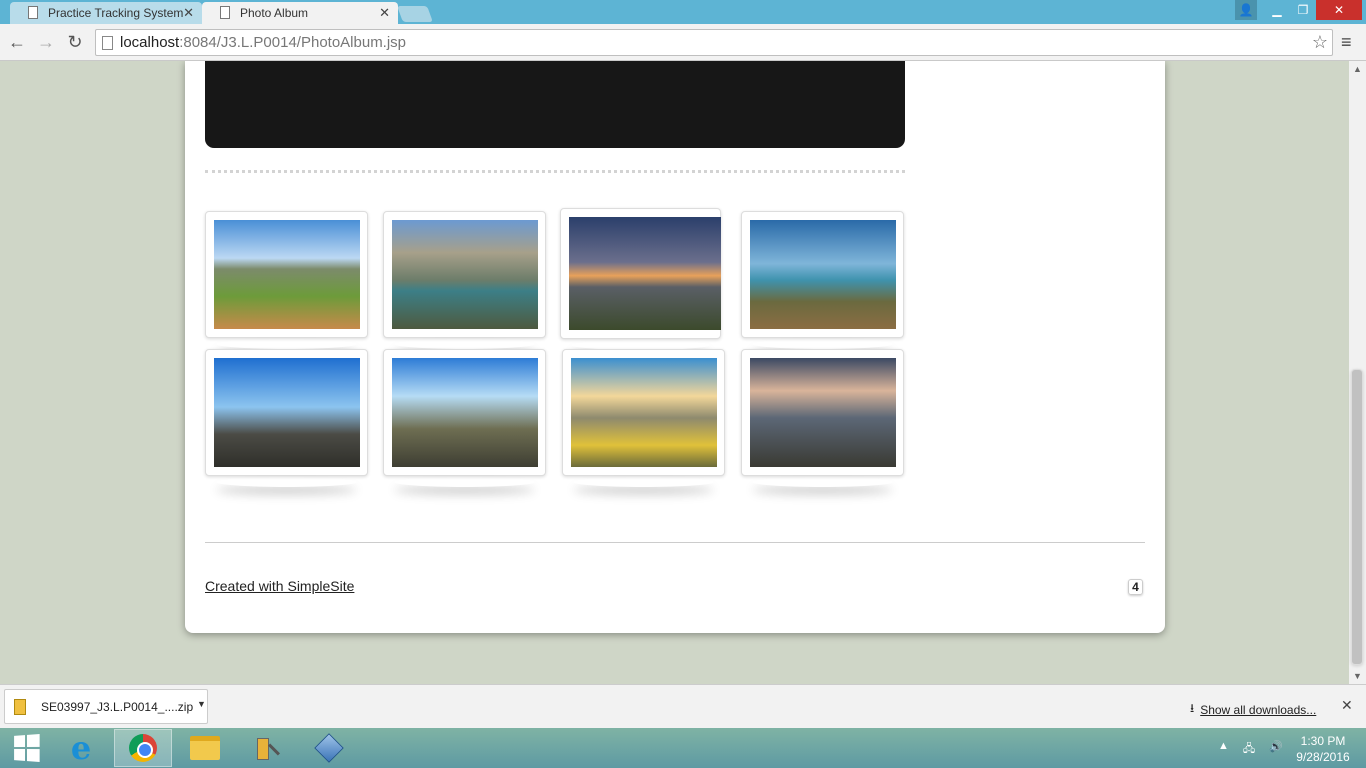  What do you see at coordinates (1323, 741) in the screenshot?
I see `clock-time: 1:30 PM` at bounding box center [1323, 741].